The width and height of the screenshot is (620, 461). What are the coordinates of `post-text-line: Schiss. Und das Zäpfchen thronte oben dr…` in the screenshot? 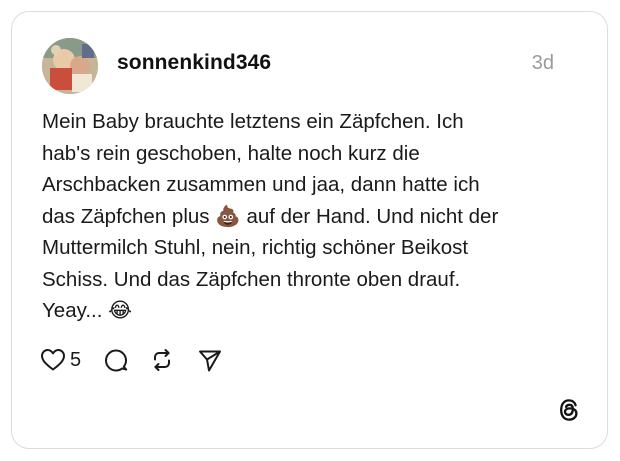 It's located at (251, 279).